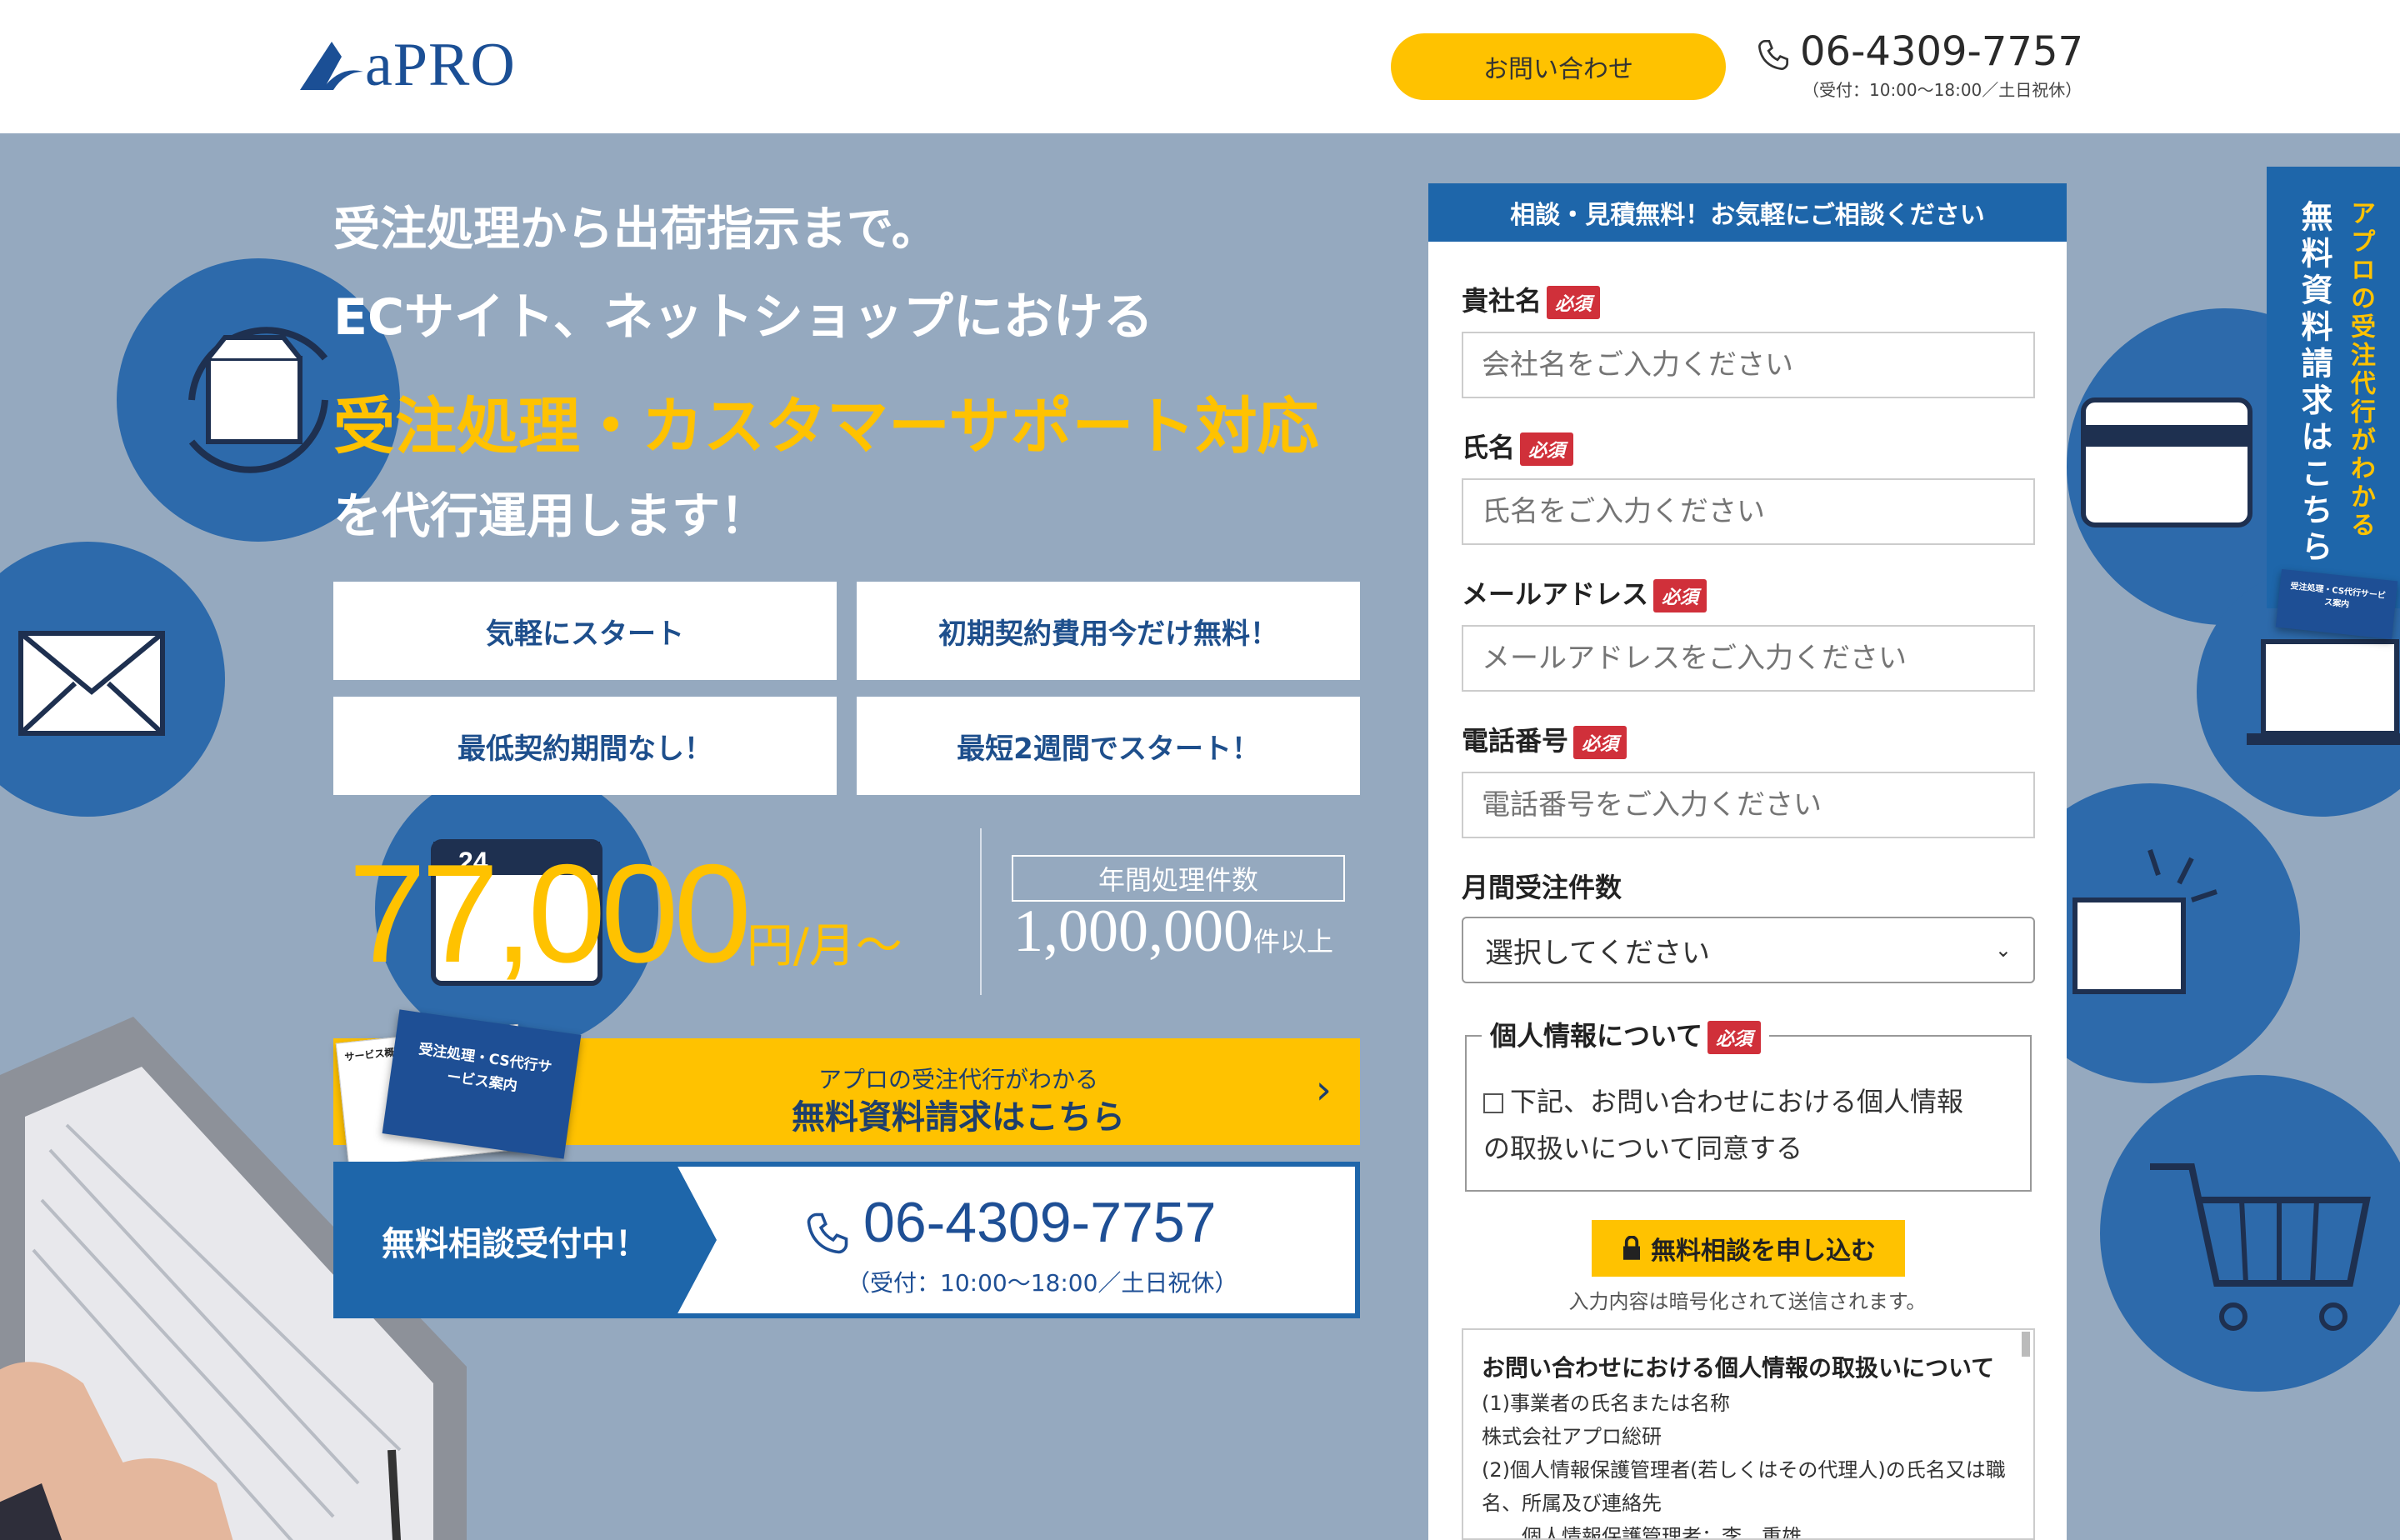  Describe the element at coordinates (1737, 1102) in the screenshot. I see `privacy-consent-line1: 下記、お問い合わせにおける個人情報` at that location.